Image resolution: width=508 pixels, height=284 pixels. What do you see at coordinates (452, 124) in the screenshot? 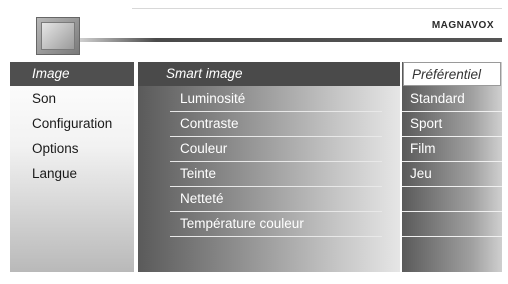
I see `option-sport: Sport` at bounding box center [452, 124].